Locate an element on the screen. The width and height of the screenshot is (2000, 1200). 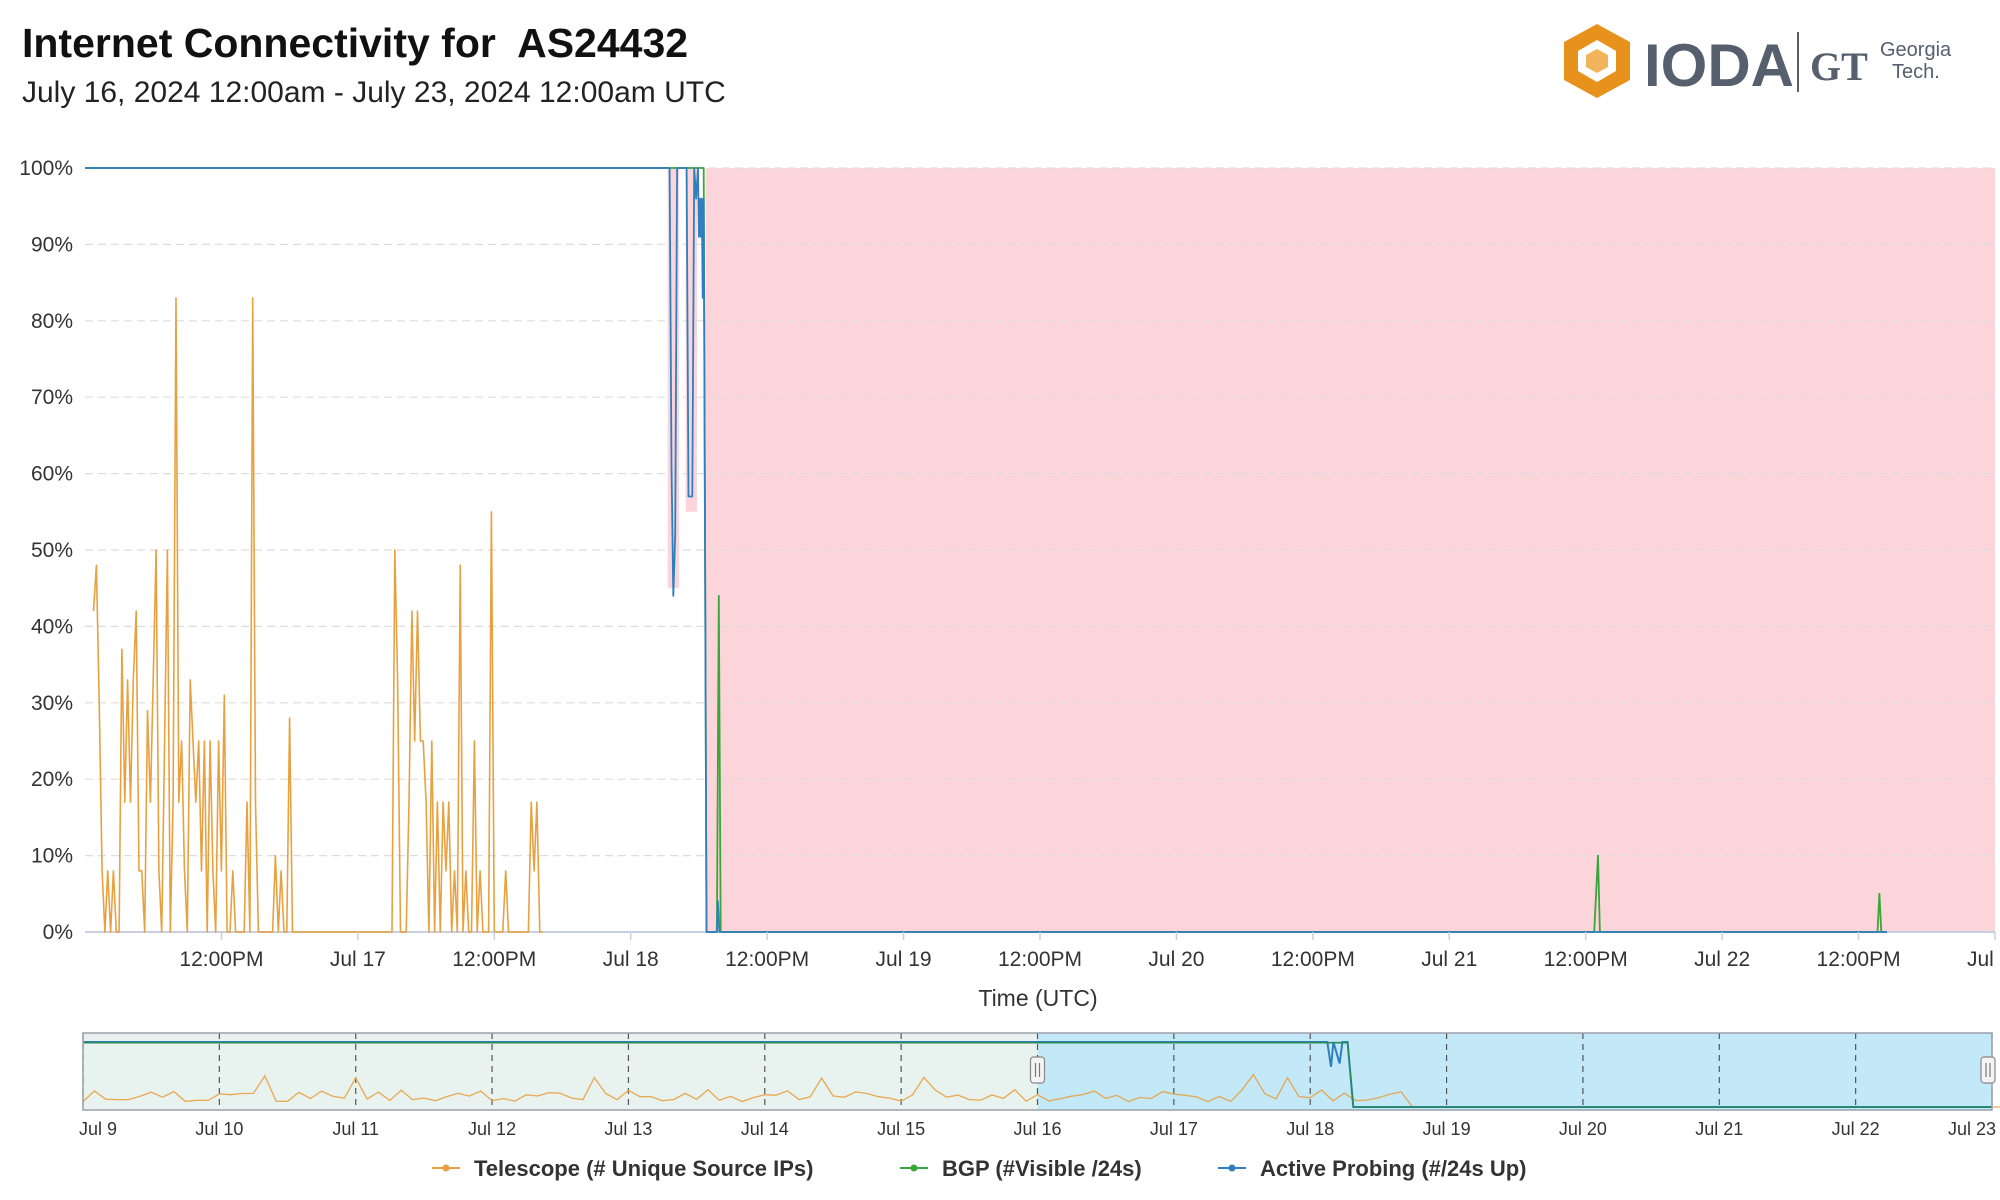
navigator-selection is located at coordinates (1515, 1071).